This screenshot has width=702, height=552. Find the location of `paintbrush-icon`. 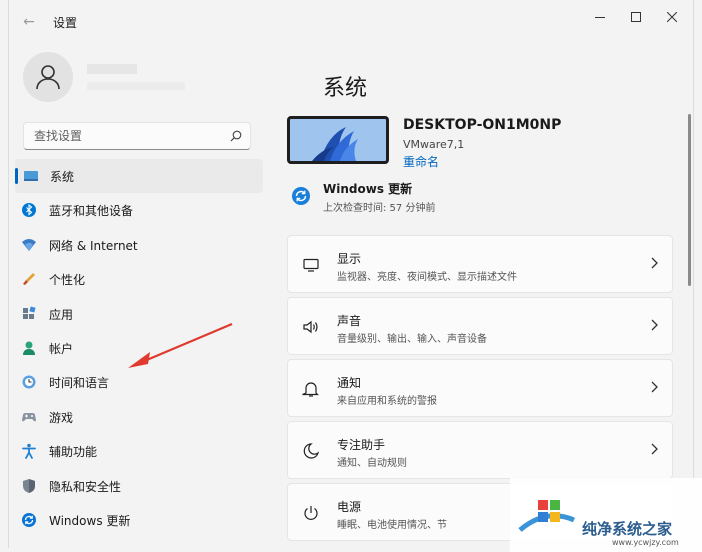

paintbrush-icon is located at coordinates (29, 279).